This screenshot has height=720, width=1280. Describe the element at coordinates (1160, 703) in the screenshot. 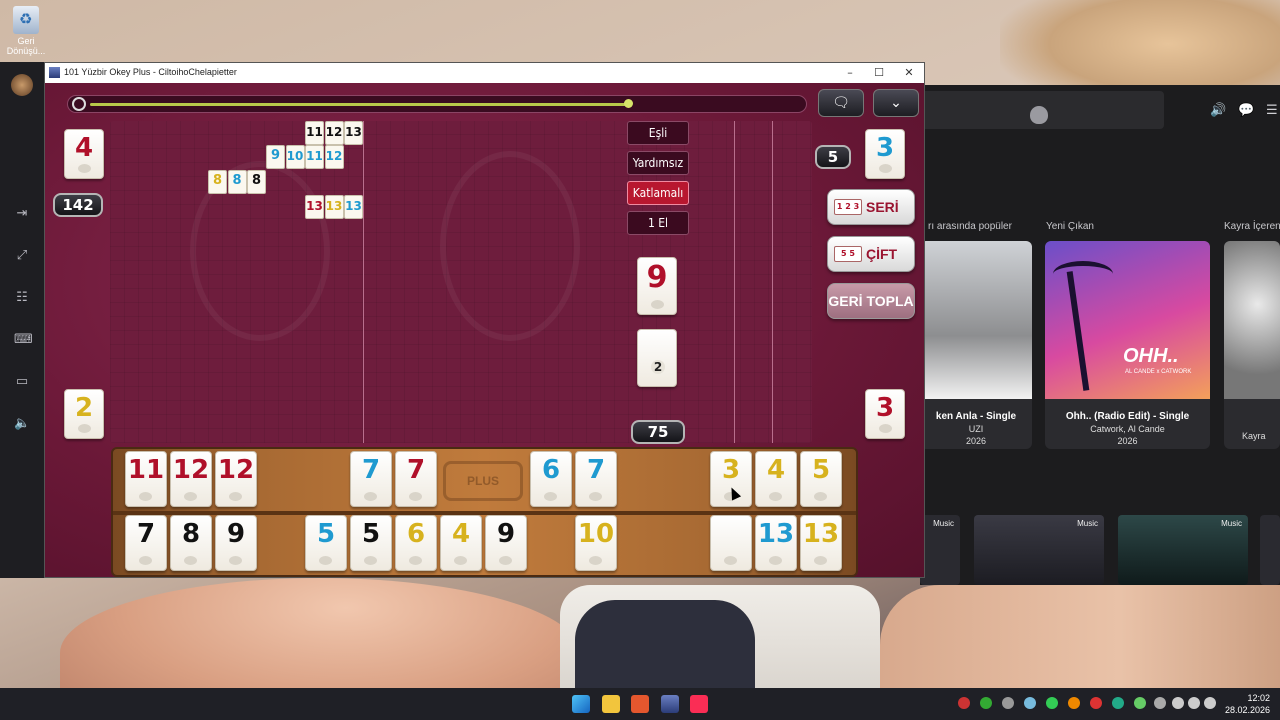

I see `microphone-icon` at that location.